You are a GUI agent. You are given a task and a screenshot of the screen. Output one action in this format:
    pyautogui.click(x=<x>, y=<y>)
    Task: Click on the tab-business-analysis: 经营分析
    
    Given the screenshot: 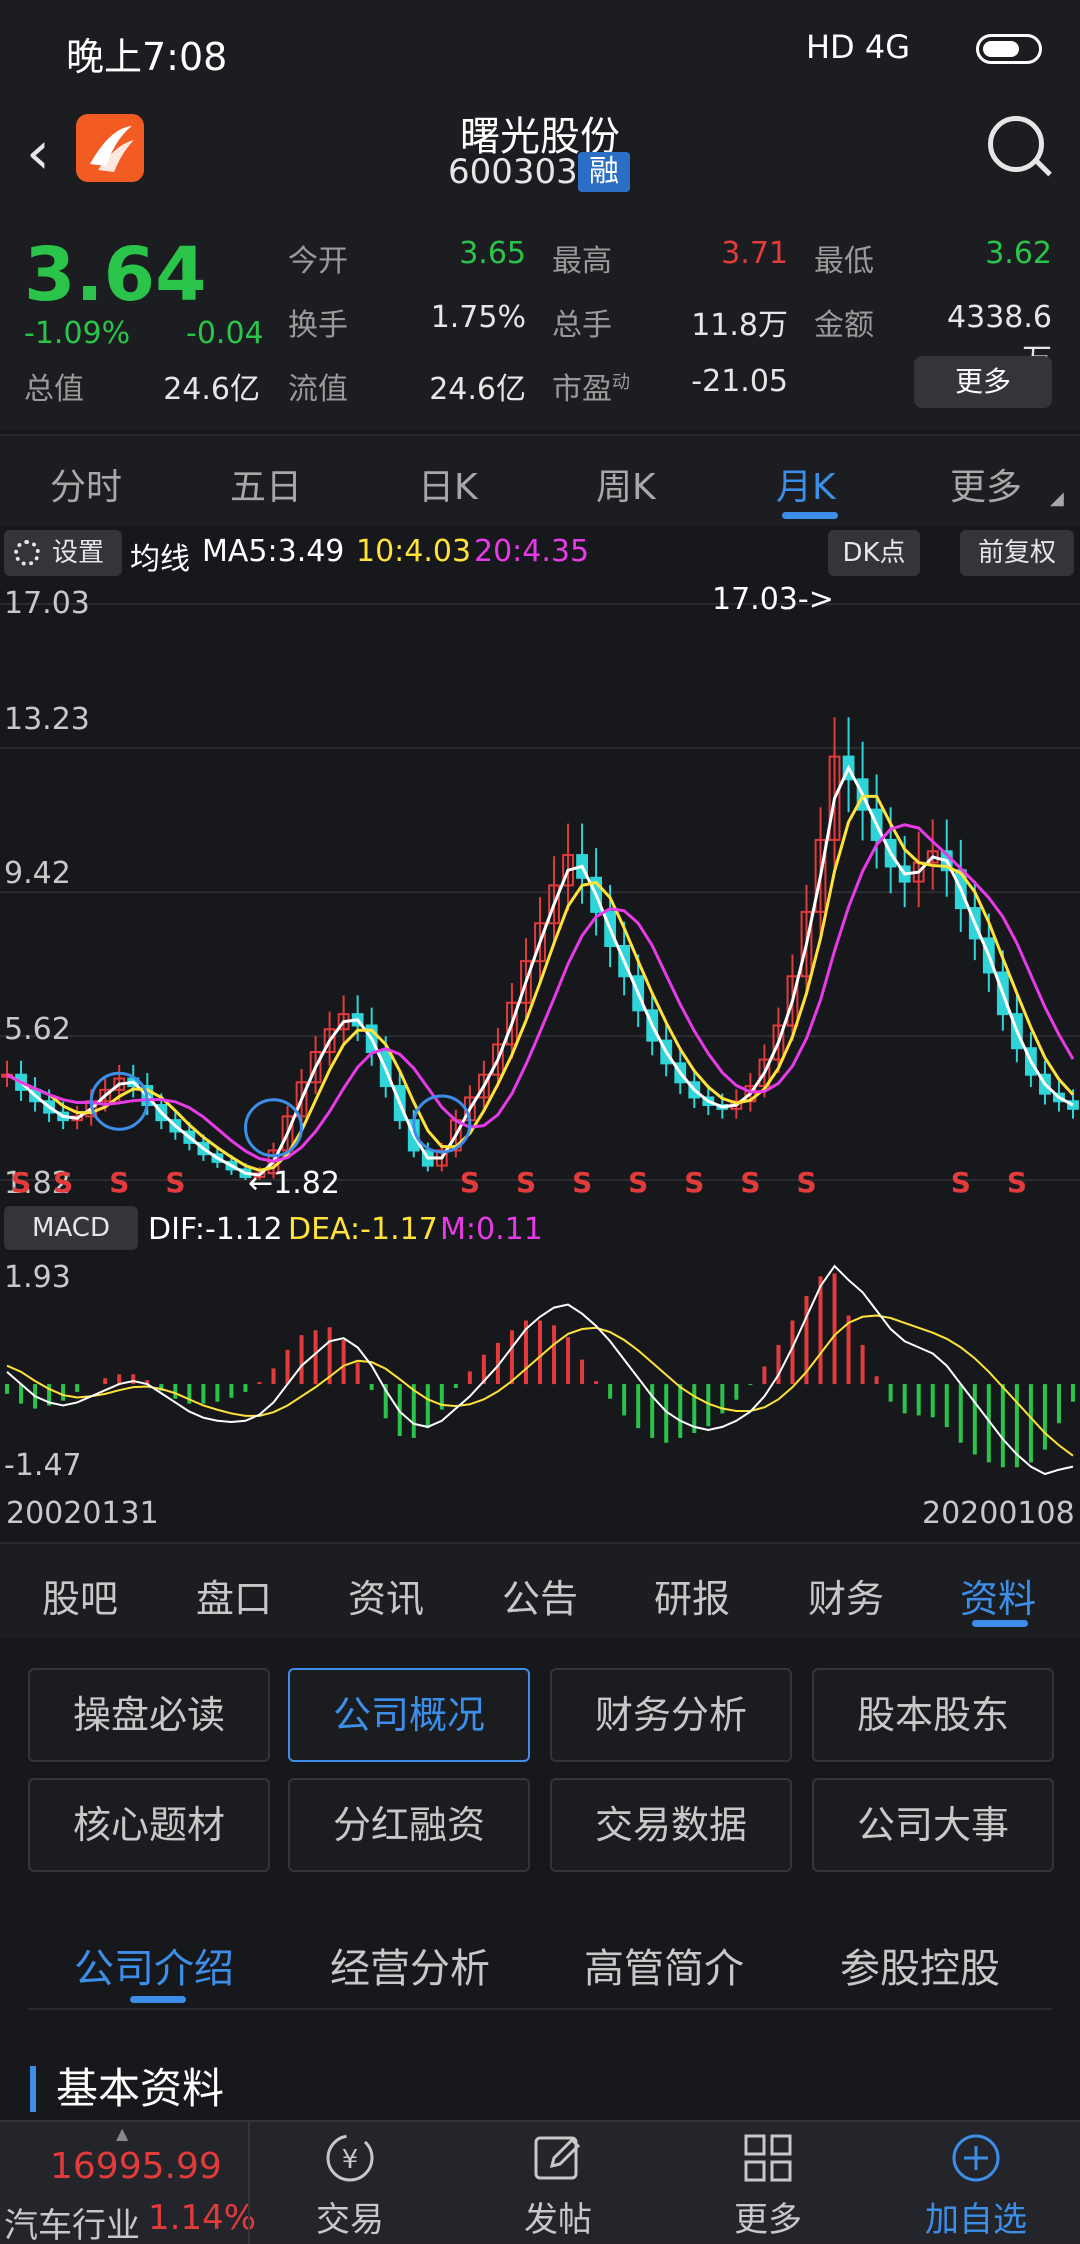 What is the action you would take?
    pyautogui.click(x=410, y=1965)
    